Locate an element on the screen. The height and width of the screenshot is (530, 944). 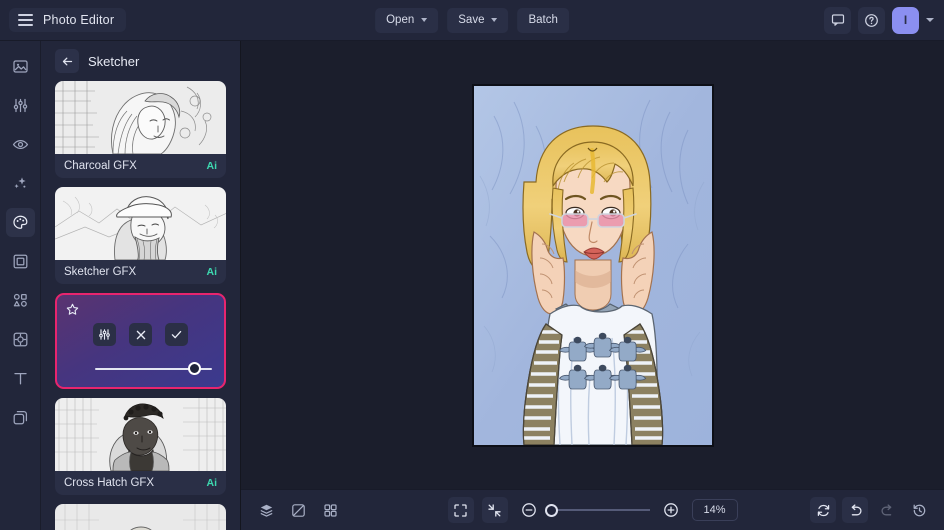
shrink-button is located at coordinates (494, 510).